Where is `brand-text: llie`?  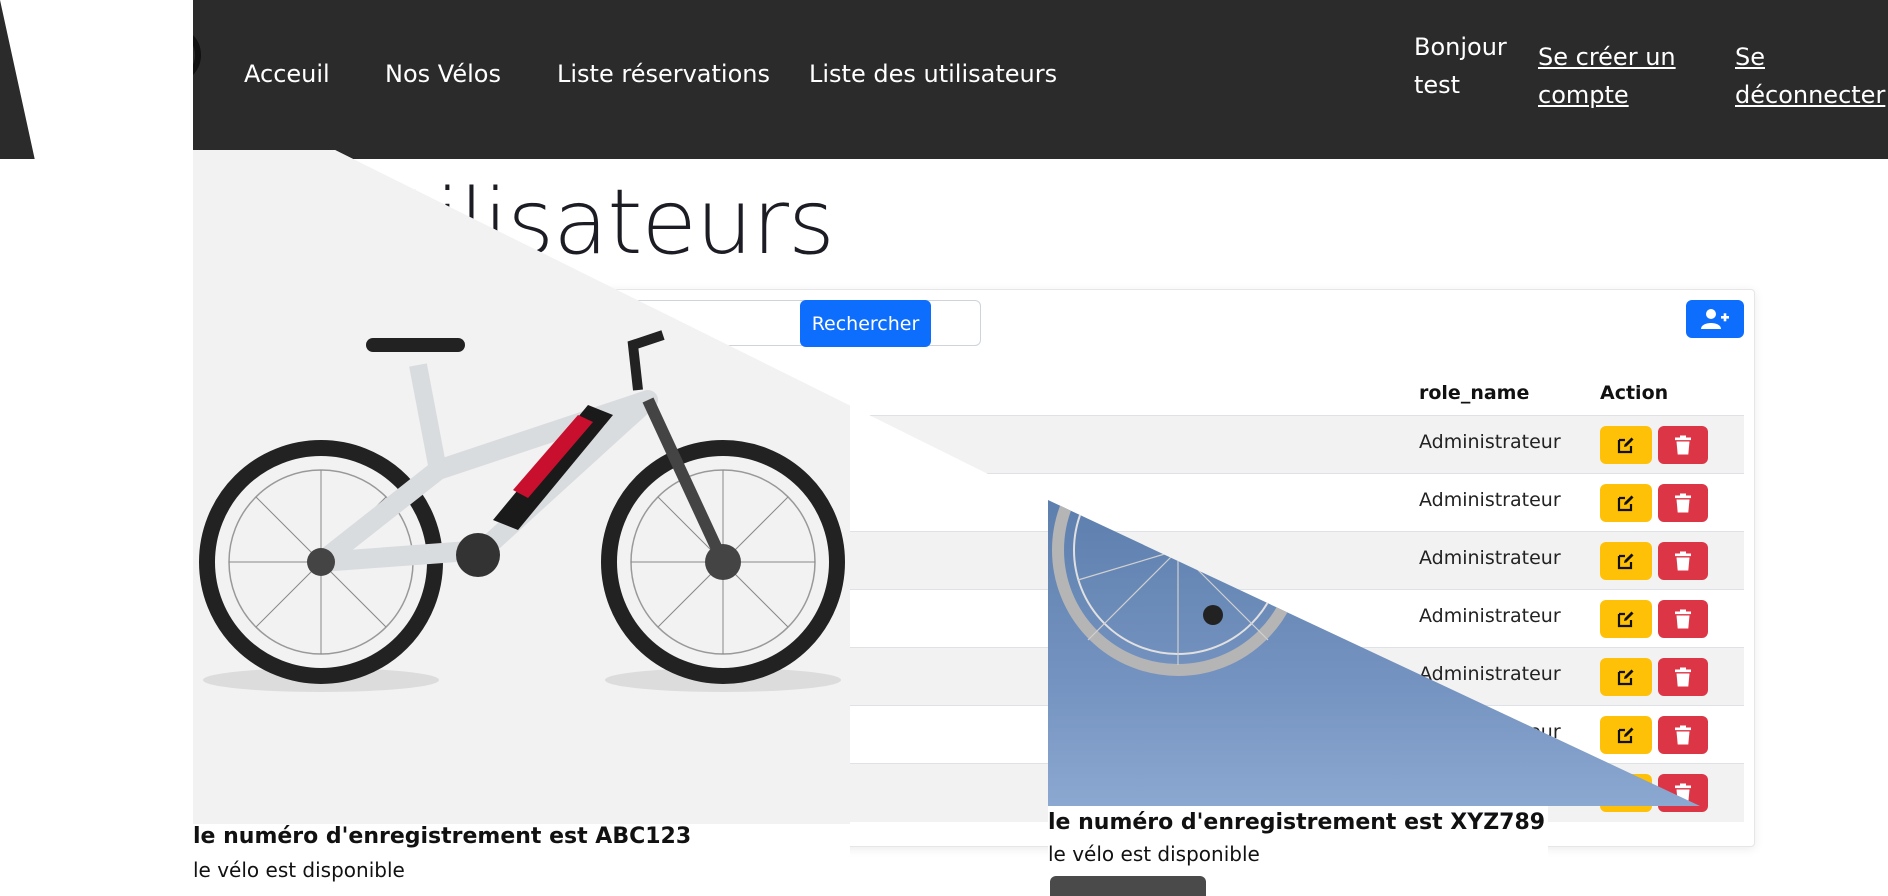 brand-text: llie is located at coordinates (166, 82).